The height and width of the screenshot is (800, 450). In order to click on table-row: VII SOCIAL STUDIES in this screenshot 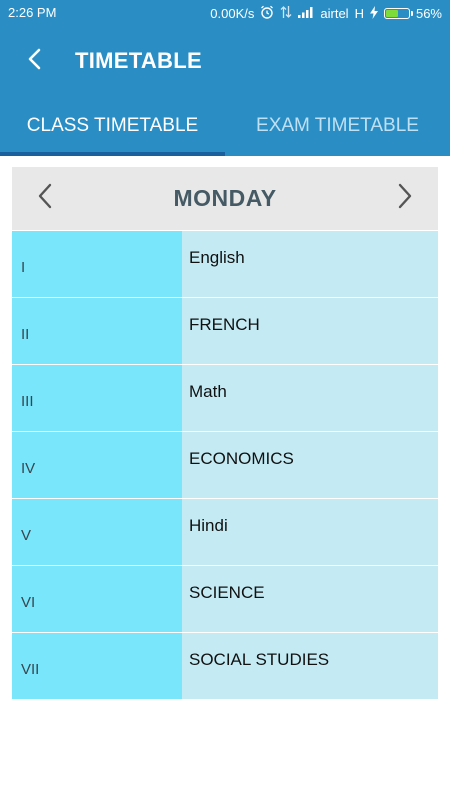, I will do `click(225, 666)`.